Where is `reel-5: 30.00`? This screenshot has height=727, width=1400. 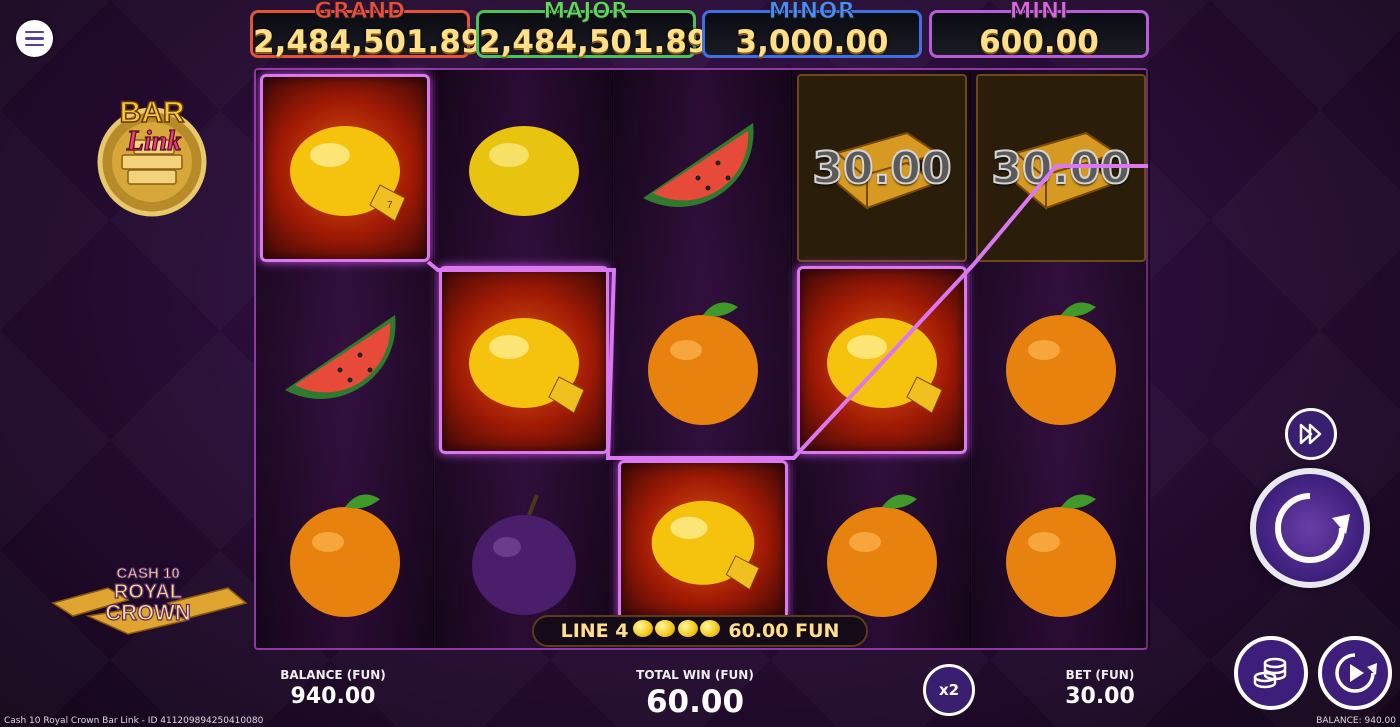
reel-5: 30.00 is located at coordinates (1061, 359).